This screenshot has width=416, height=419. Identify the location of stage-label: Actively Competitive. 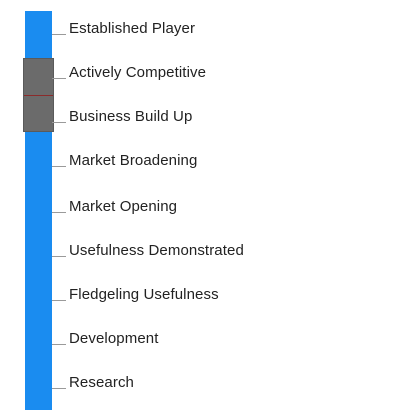
(138, 72).